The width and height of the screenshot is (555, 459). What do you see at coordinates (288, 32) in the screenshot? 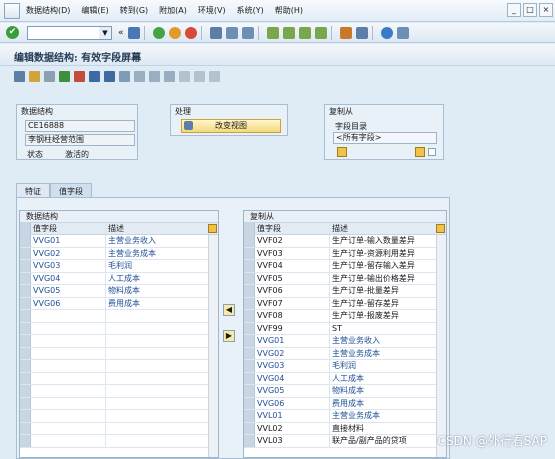
I see `previous-page-icon` at bounding box center [288, 32].